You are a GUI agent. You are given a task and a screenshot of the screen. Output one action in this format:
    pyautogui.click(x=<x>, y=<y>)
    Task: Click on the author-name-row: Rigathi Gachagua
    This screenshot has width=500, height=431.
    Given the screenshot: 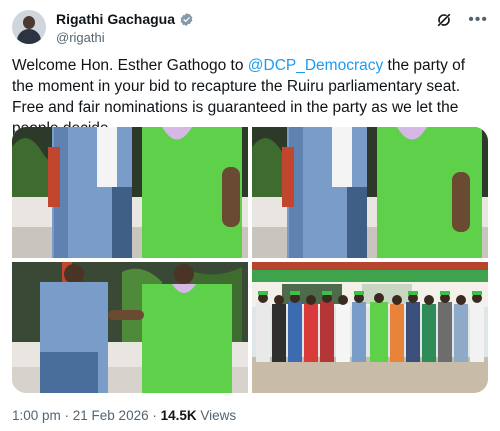 What is the action you would take?
    pyautogui.click(x=125, y=19)
    